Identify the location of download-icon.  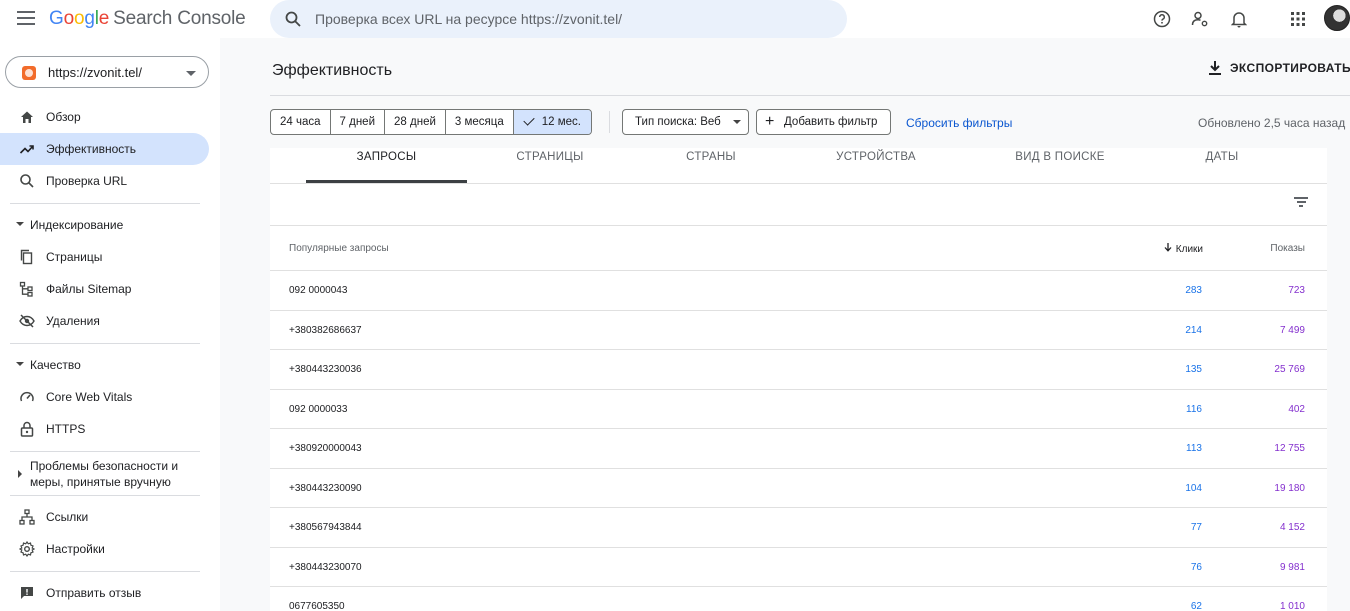
(1215, 68).